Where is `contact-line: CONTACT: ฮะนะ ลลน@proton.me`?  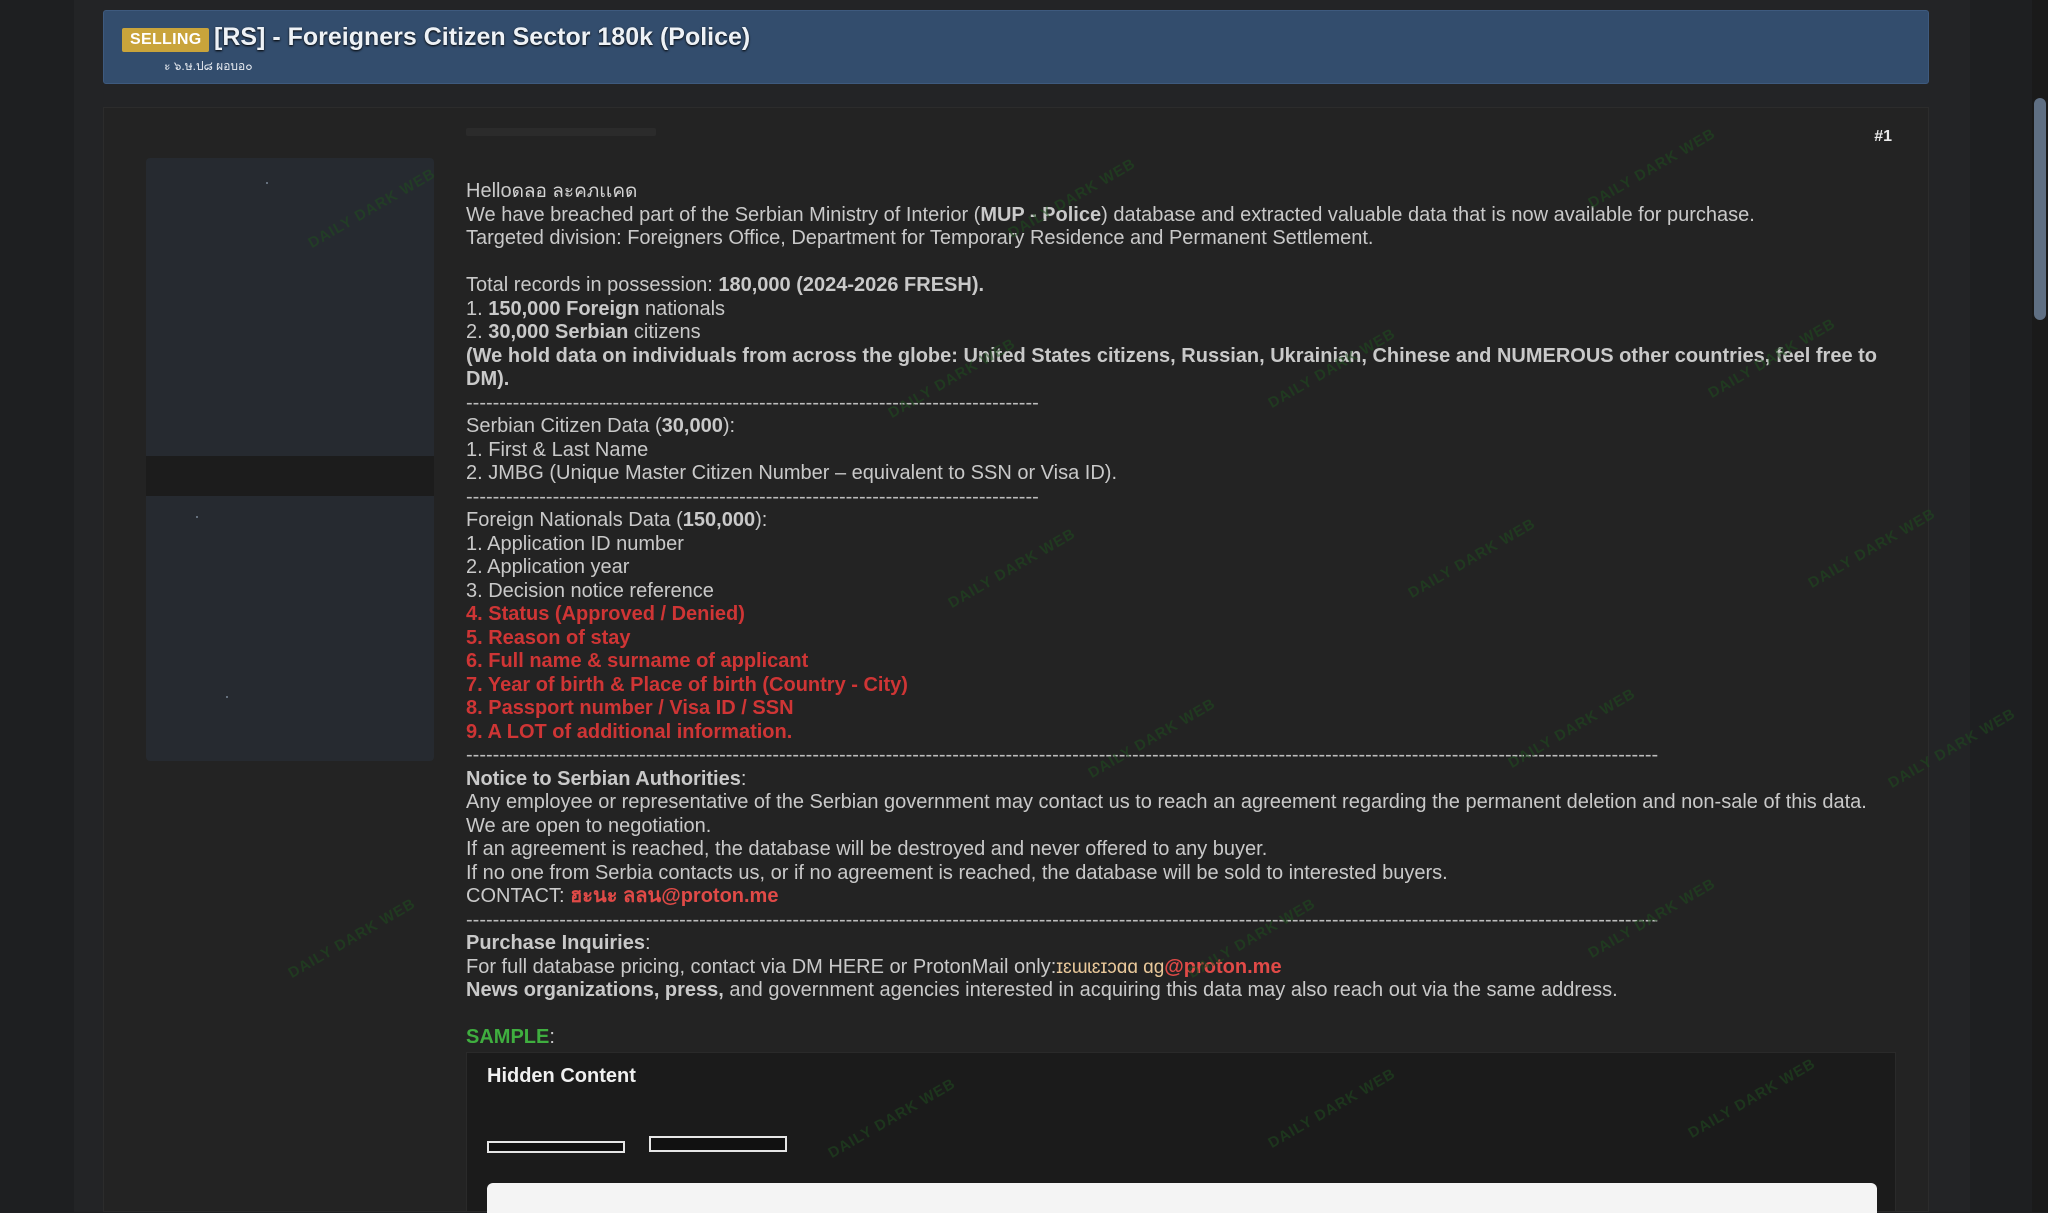 contact-line: CONTACT: ฮะนะ ลลน@proton.me is located at coordinates (622, 896).